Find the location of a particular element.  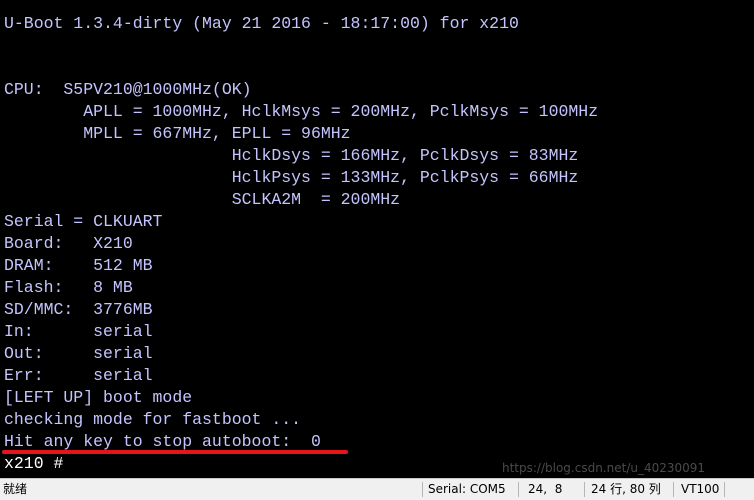

status-connection: Serial: COM5 is located at coordinates (467, 489).